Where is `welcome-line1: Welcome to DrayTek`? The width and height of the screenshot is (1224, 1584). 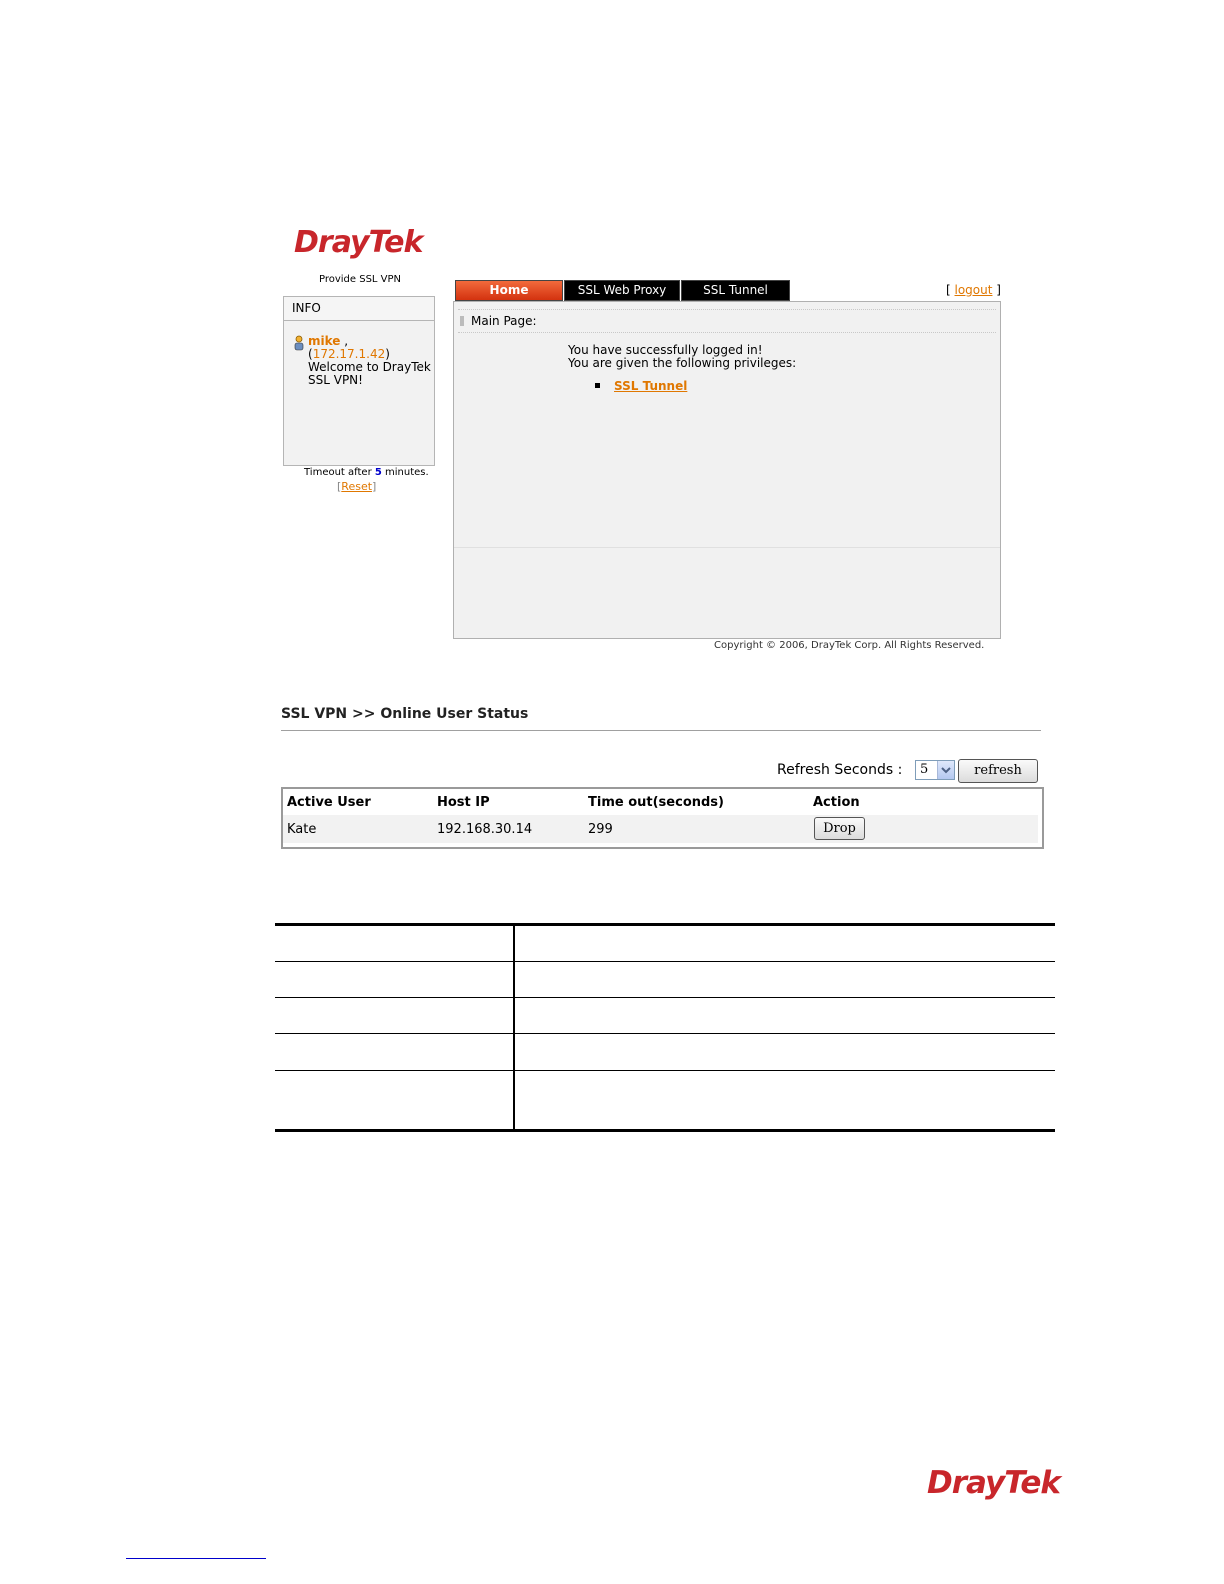
welcome-line1: Welcome to DrayTek is located at coordinates (369, 367).